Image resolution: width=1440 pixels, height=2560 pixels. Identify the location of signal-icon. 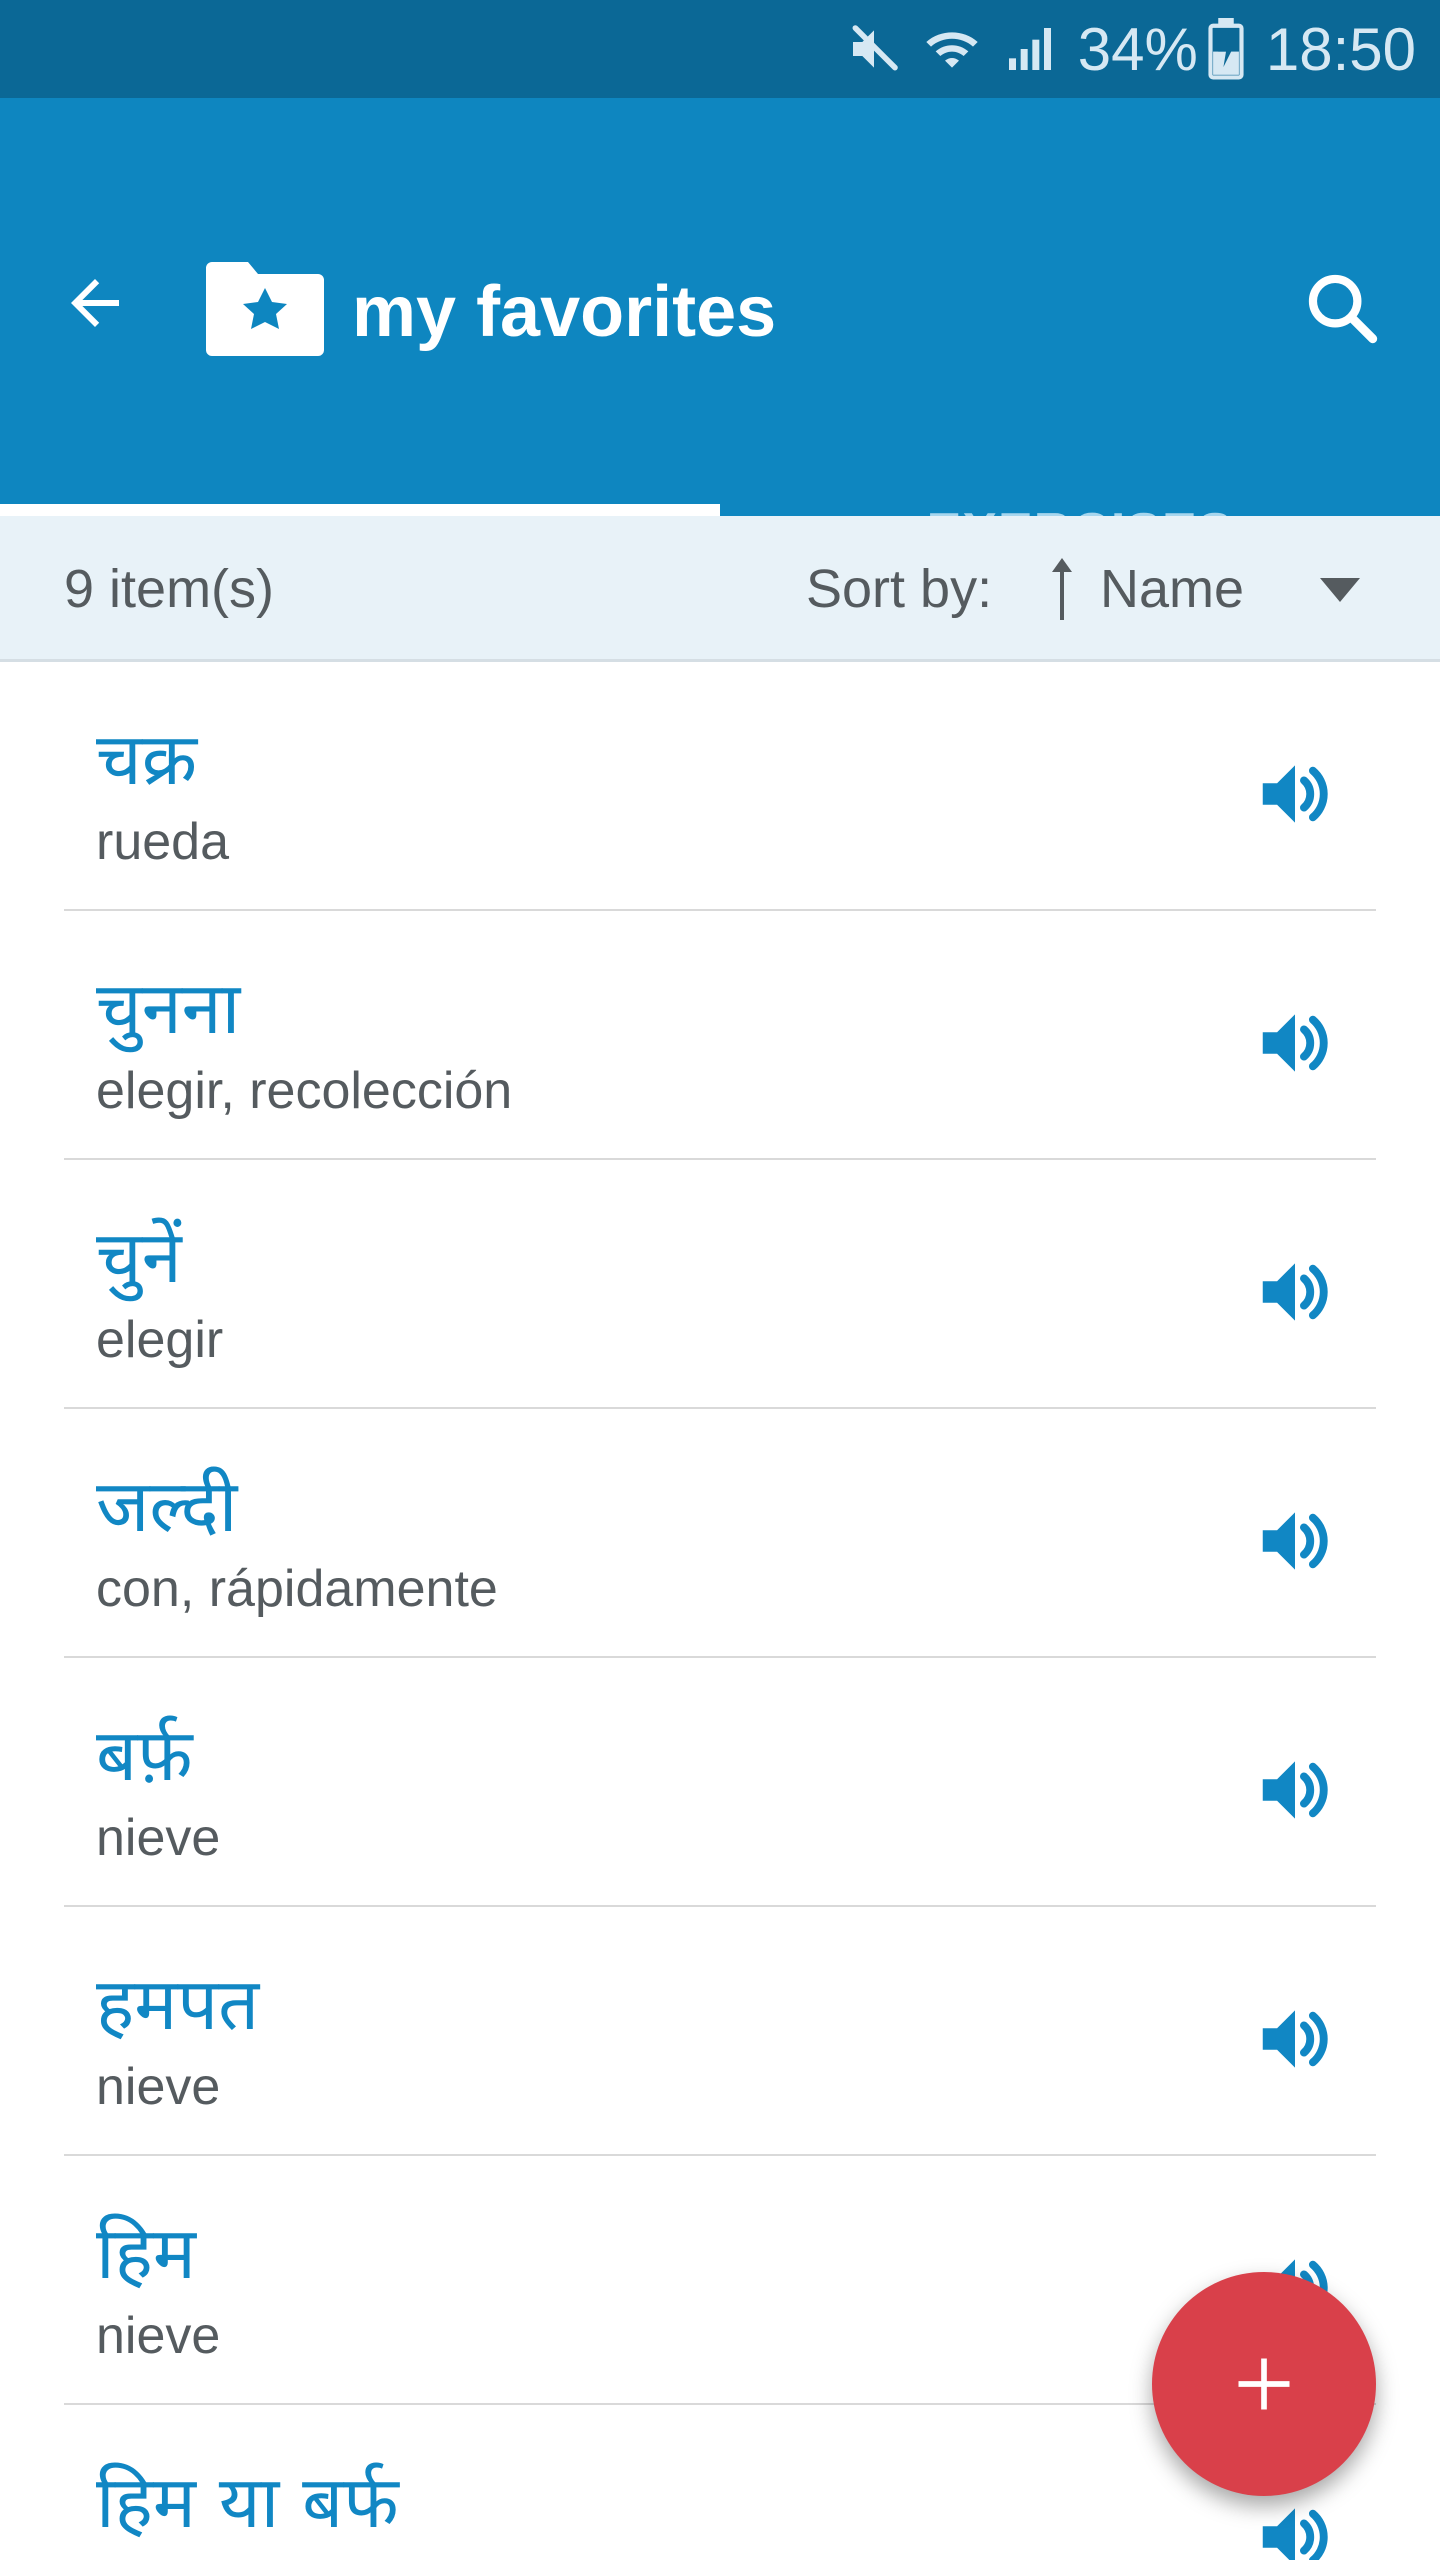
(1030, 49).